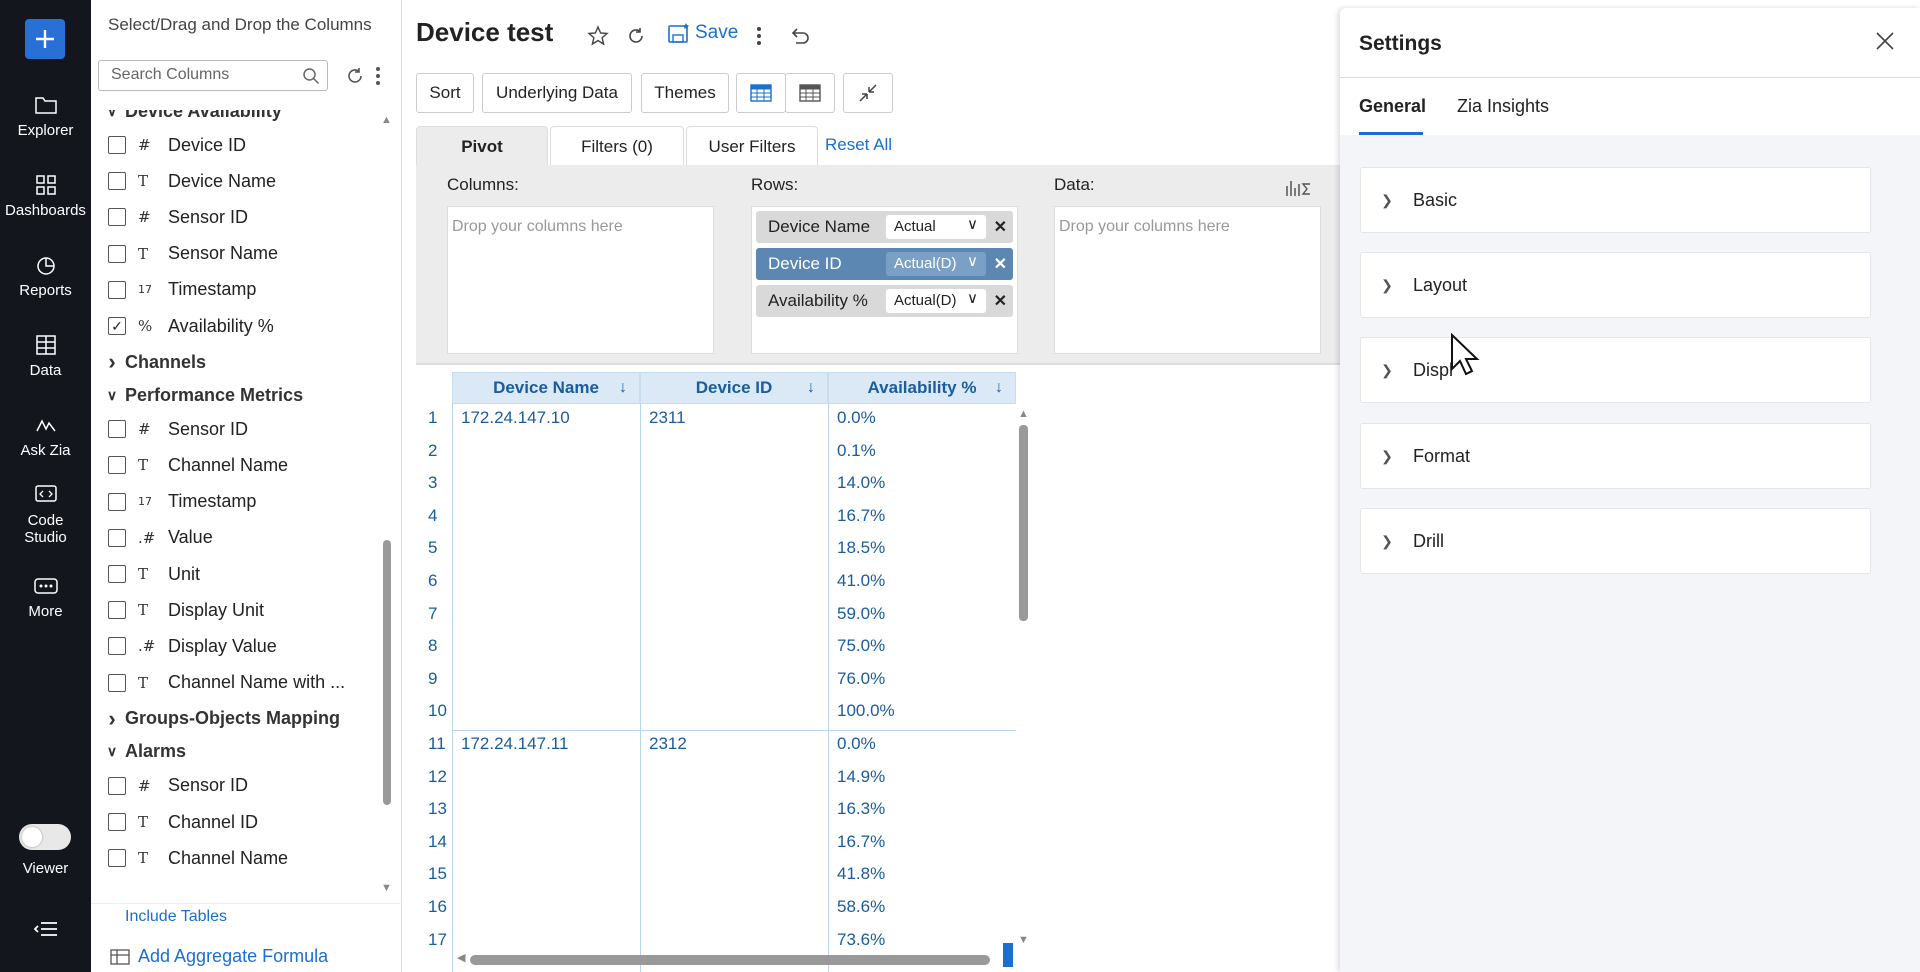 The width and height of the screenshot is (1920, 972). Describe the element at coordinates (45, 597) in the screenshot. I see `nav-more: More` at that location.